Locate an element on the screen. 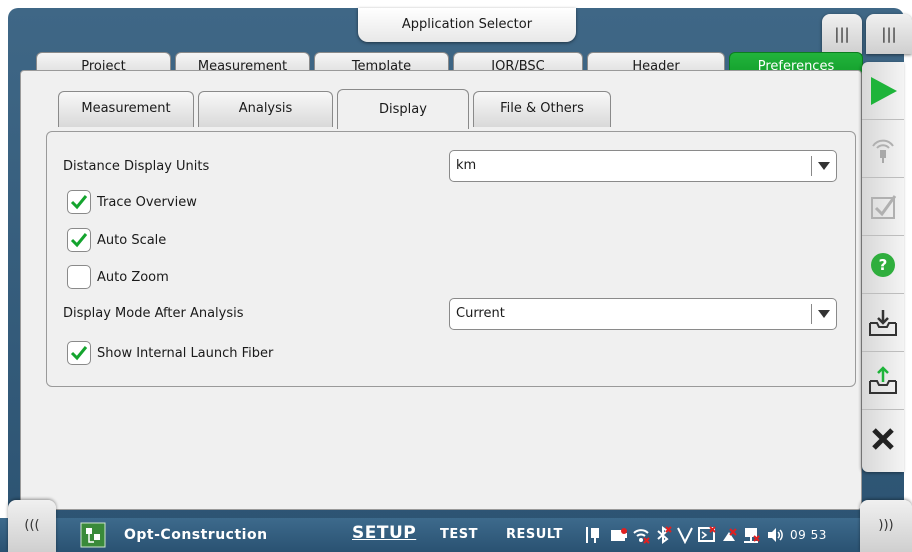 The image size is (912, 552). checklist-button is located at coordinates (883, 207).